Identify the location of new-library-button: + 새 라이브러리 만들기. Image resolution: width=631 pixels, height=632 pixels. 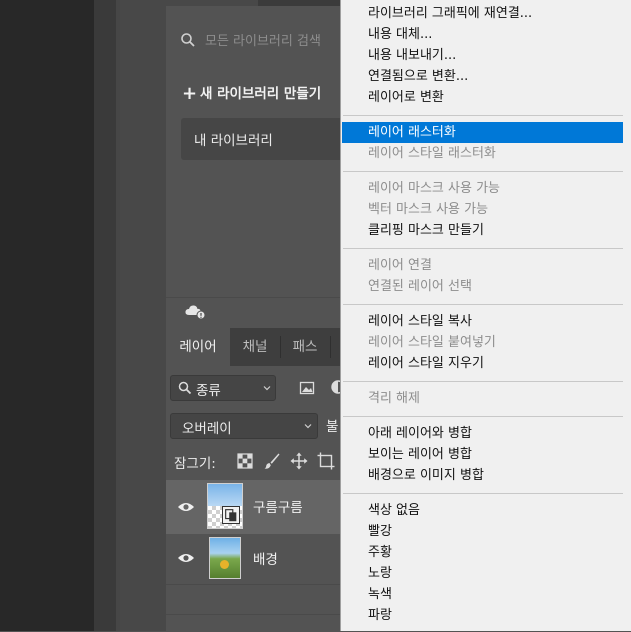
(261, 94).